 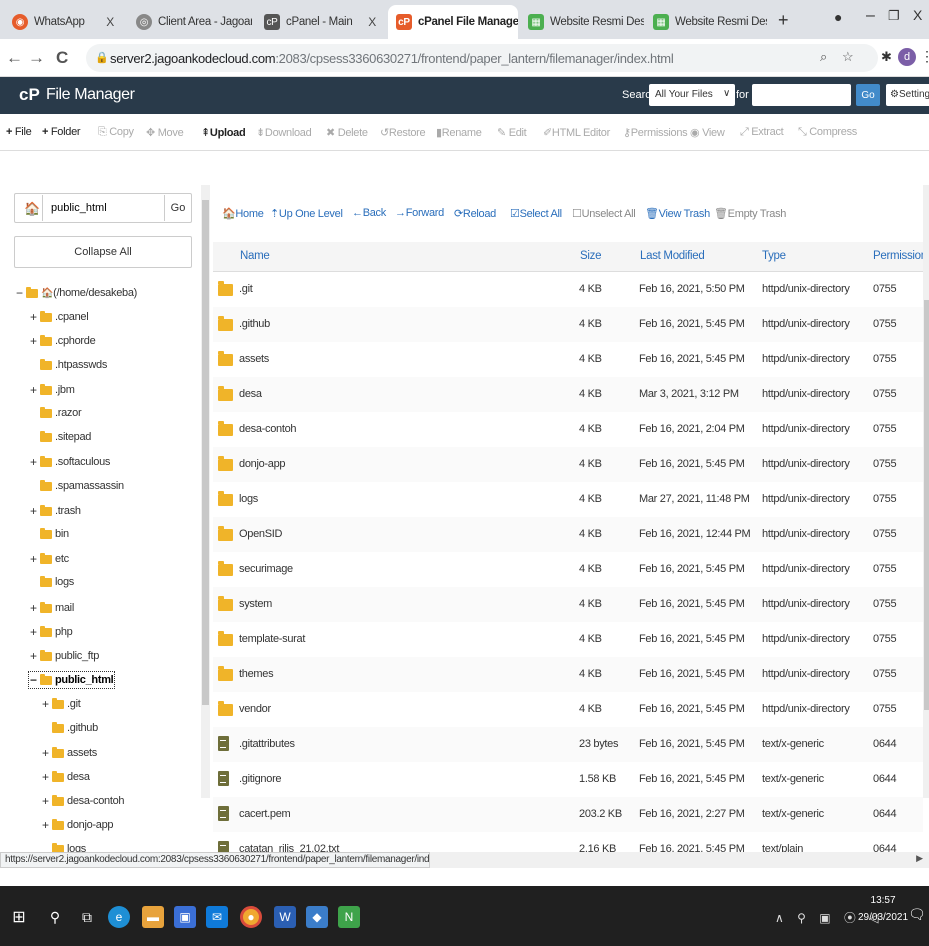 I want to click on delete-button: ✖ Delete, so click(x=347, y=132).